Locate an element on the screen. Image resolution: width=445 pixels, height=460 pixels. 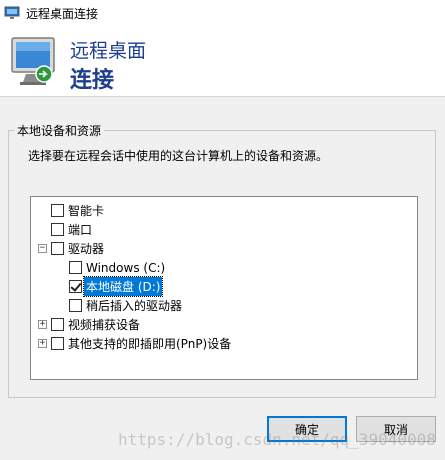
collapse-icon: − is located at coordinates (42, 248).